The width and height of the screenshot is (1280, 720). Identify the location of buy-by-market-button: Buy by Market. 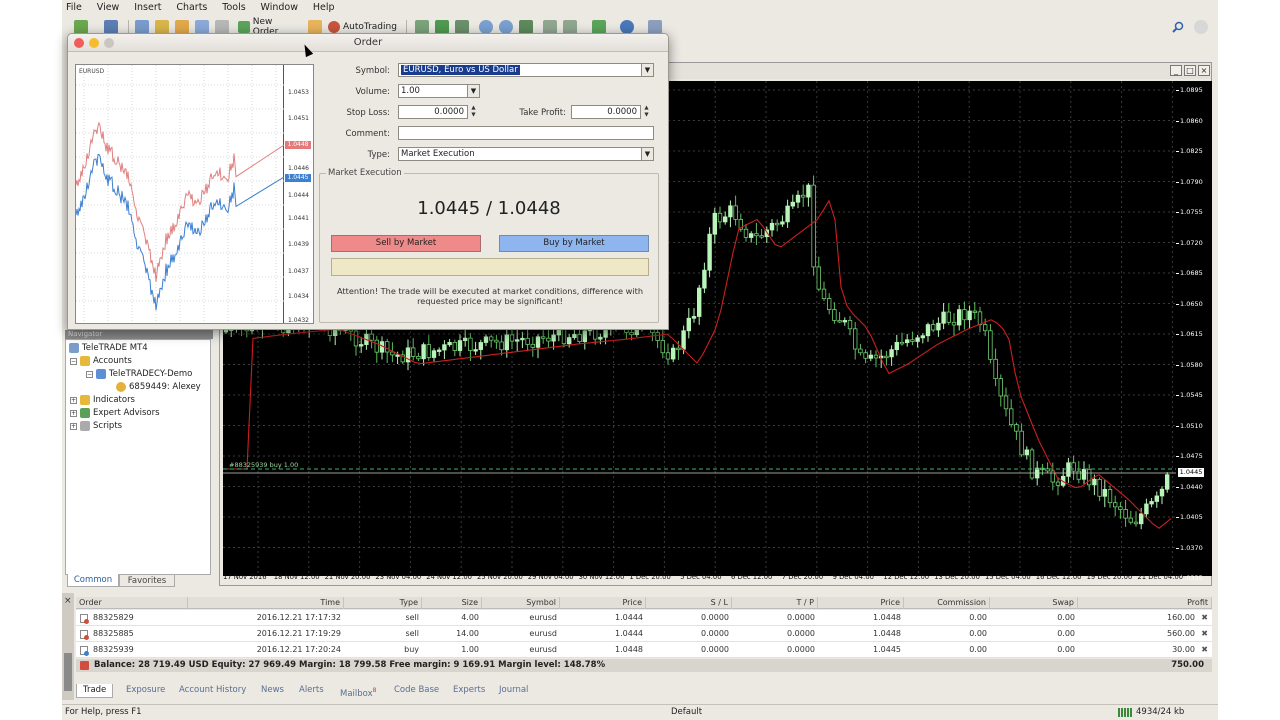
(574, 243).